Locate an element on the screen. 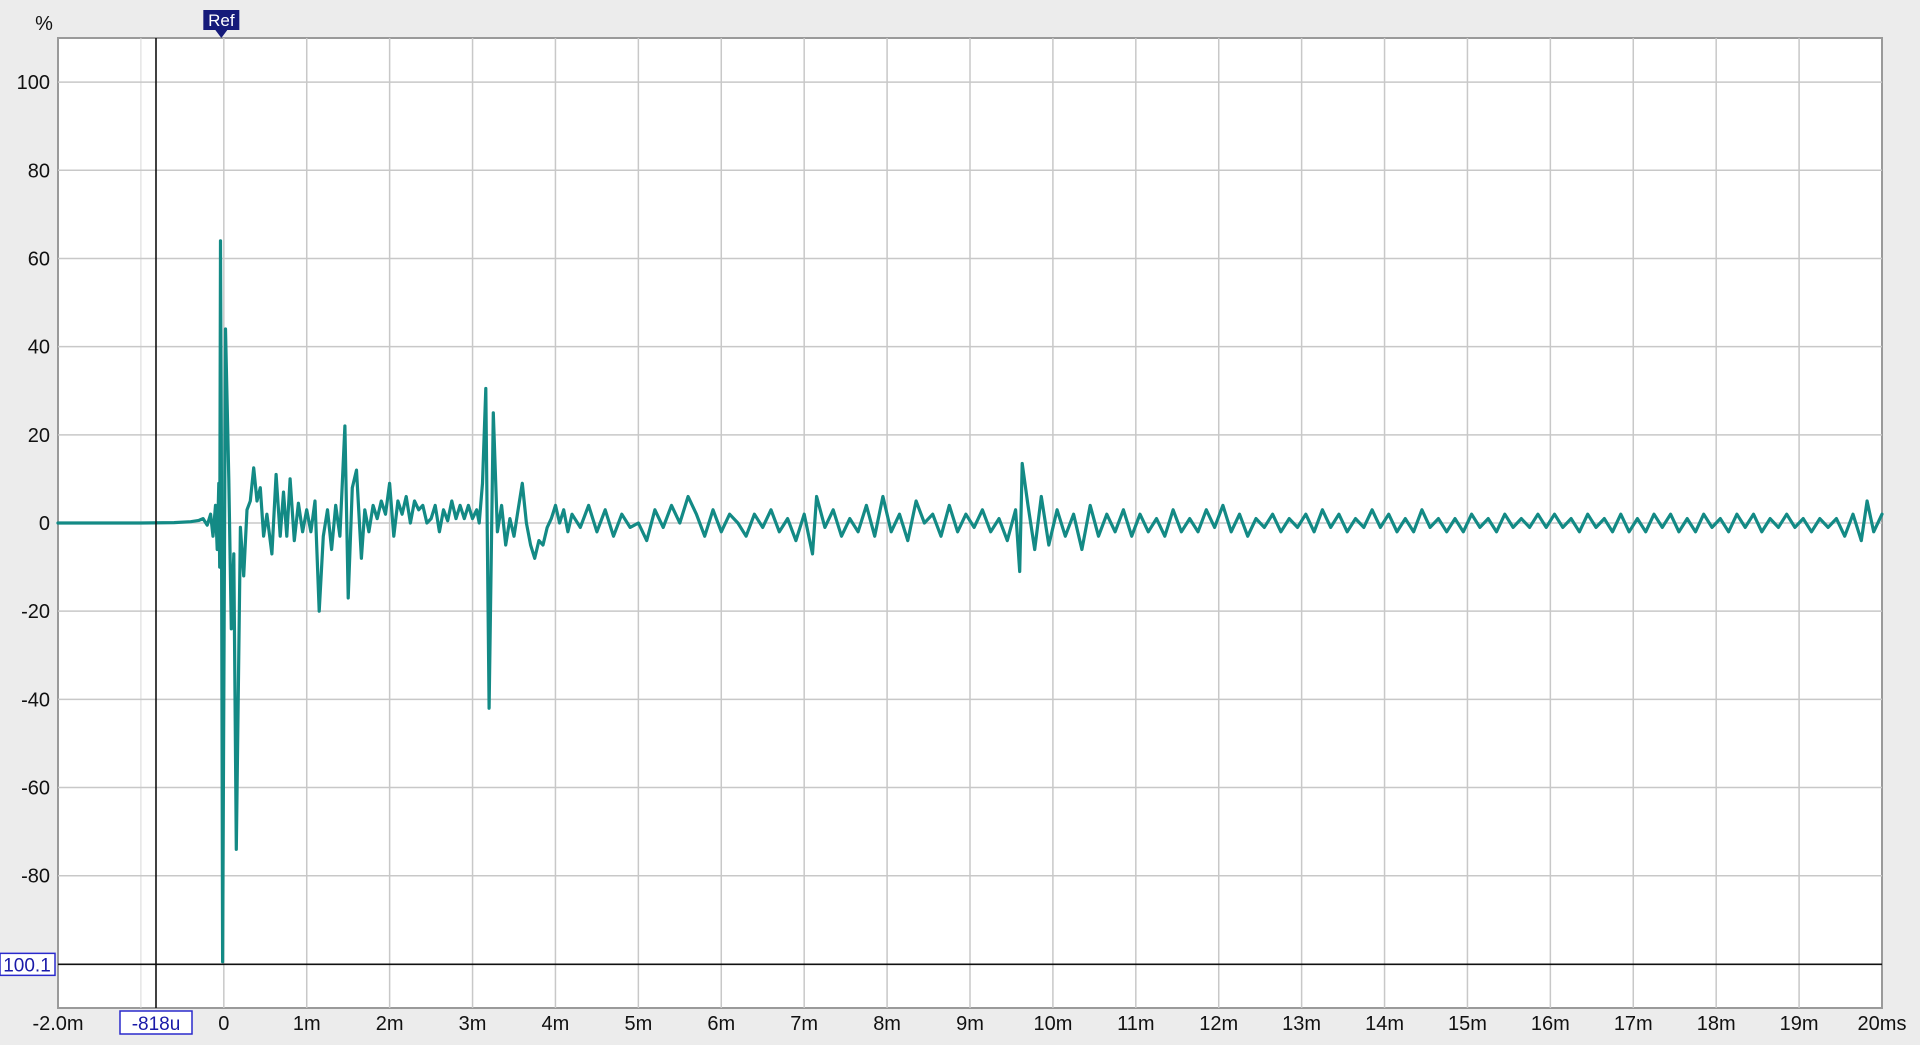 Image resolution: width=1920 pixels, height=1045 pixels. x-tick-label: 17m is located at coordinates (1633, 1024).